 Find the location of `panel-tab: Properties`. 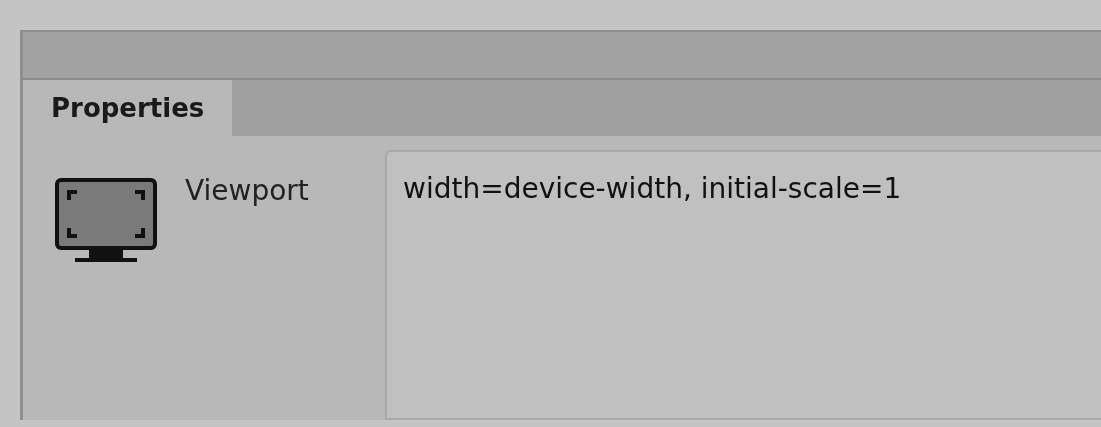

panel-tab: Properties is located at coordinates (128, 108).